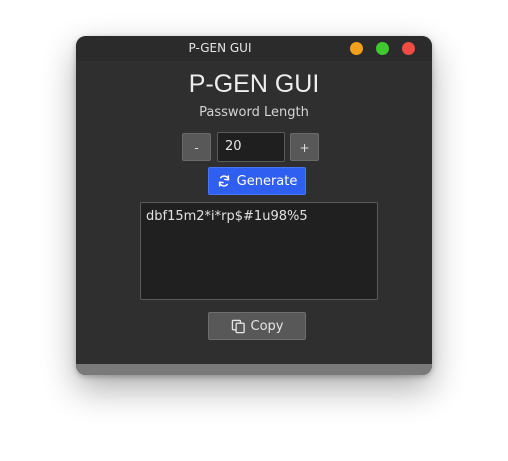 The image size is (508, 461). Describe the element at coordinates (254, 112) in the screenshot. I see `password-length-label: Password Length` at that location.